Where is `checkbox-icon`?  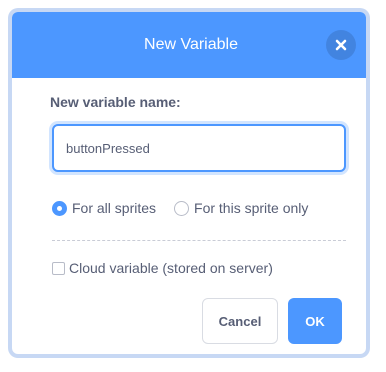 checkbox-icon is located at coordinates (58, 268).